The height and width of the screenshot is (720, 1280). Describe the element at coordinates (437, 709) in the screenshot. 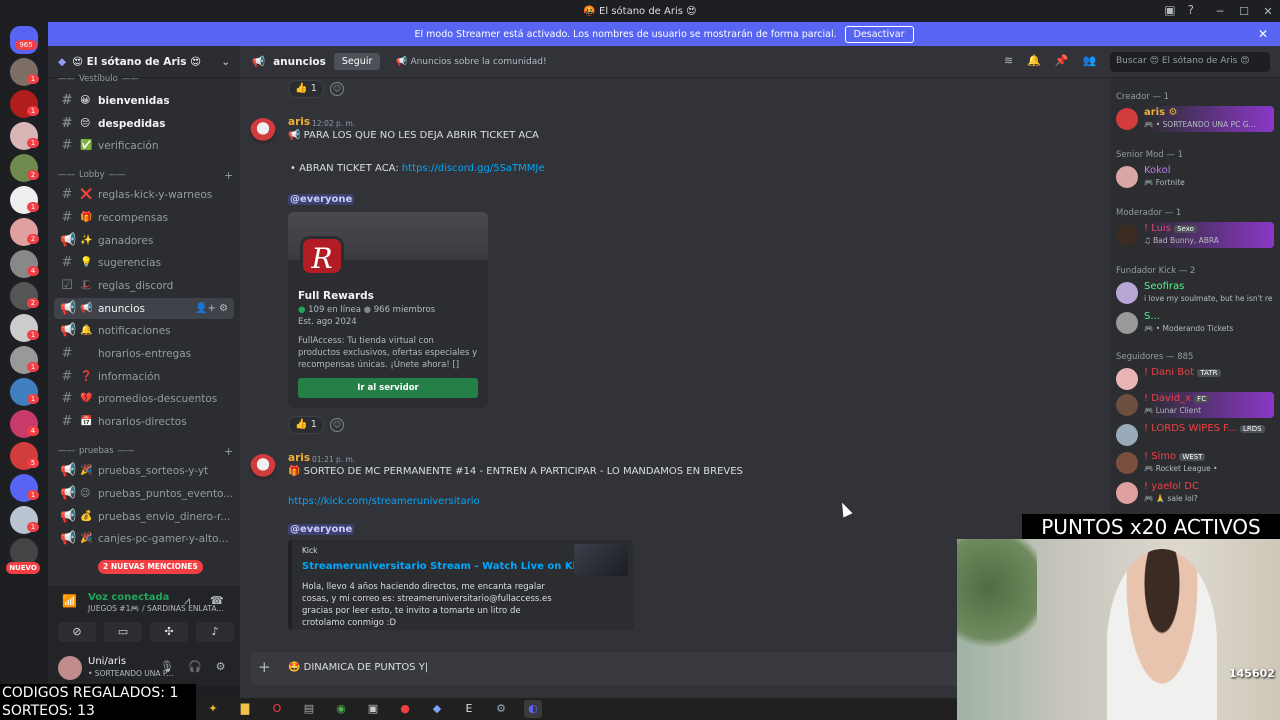

I see `app-icon: ◆` at that location.